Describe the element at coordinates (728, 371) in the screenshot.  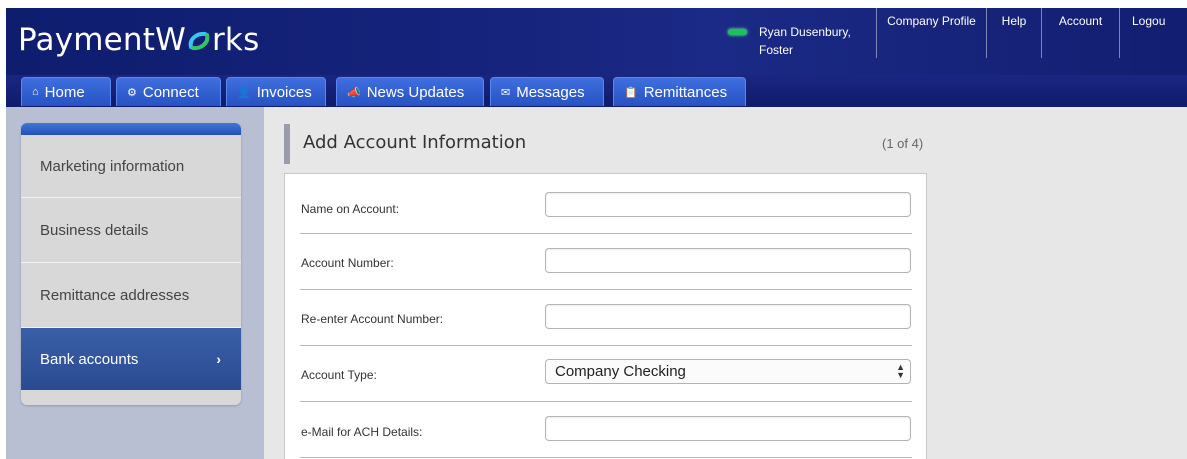
I see `account-type-select: Company Checking ▲ ▼` at that location.